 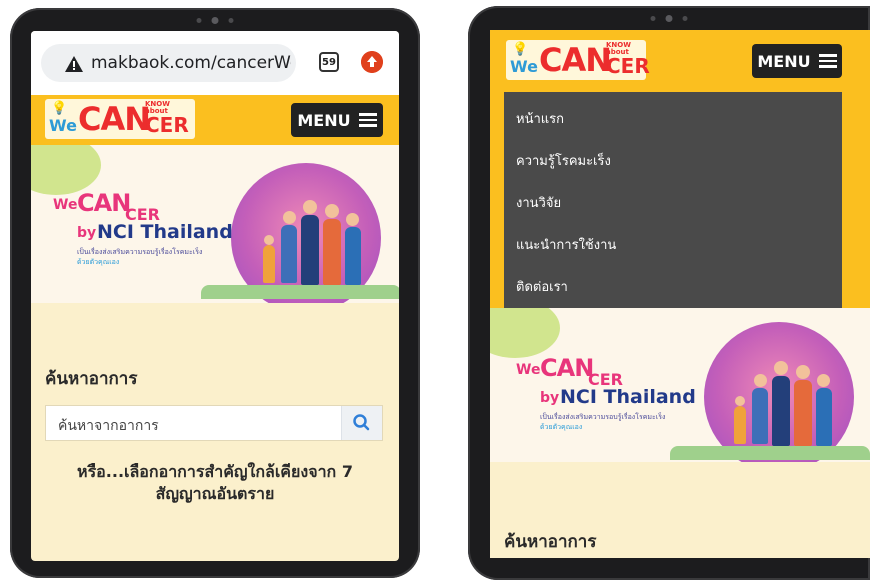 I want to click on url-text: makbaok.com/cancerWebsit, so click(x=191, y=63).